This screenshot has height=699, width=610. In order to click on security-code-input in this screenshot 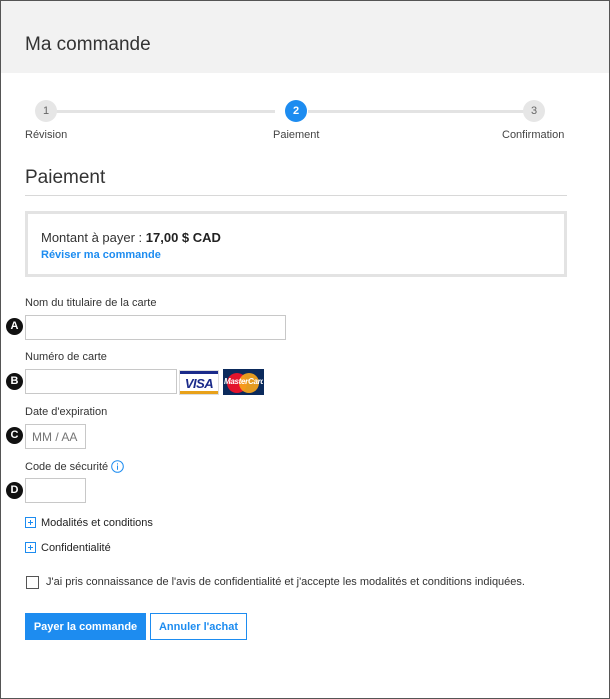, I will do `click(55, 490)`.